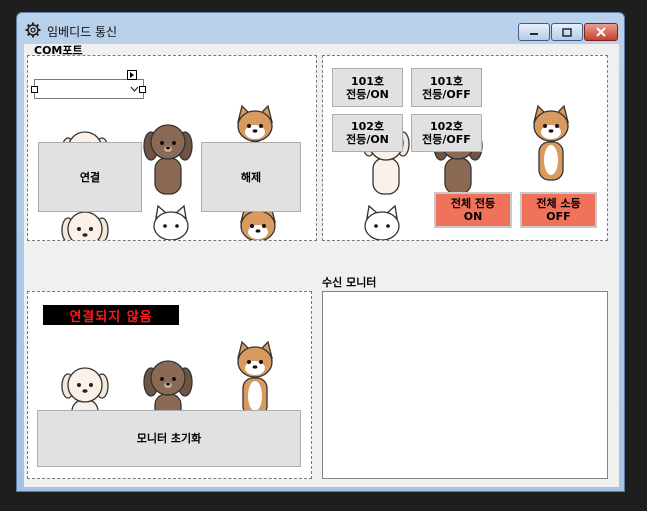 The height and width of the screenshot is (511, 647). I want to click on connect-button: 연결, so click(90, 177).